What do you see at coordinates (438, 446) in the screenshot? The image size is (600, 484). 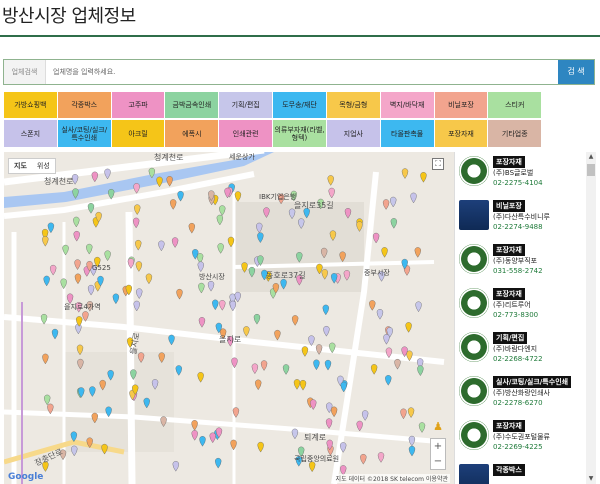 I see `zoom-in-icon: +` at bounding box center [438, 446].